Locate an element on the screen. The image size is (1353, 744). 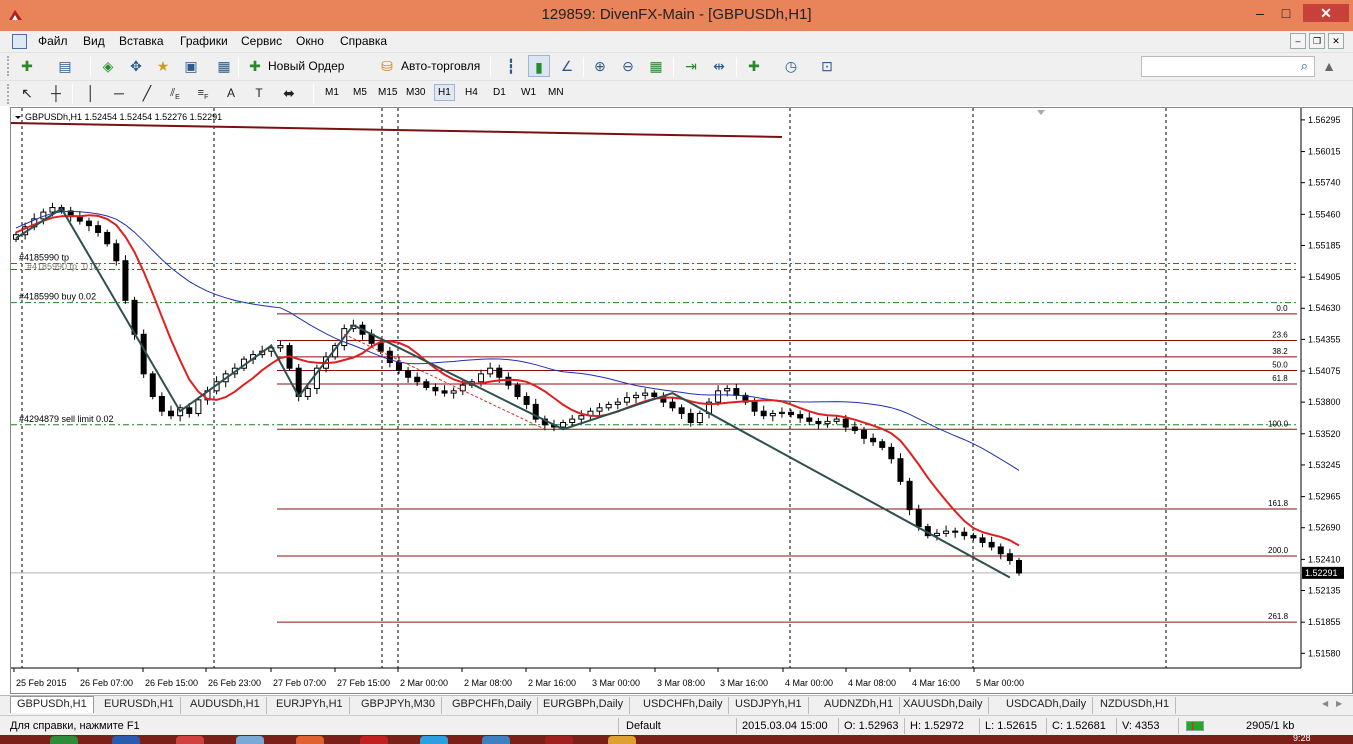
horizontal-line-icon: ─ is located at coordinates (119, 93).